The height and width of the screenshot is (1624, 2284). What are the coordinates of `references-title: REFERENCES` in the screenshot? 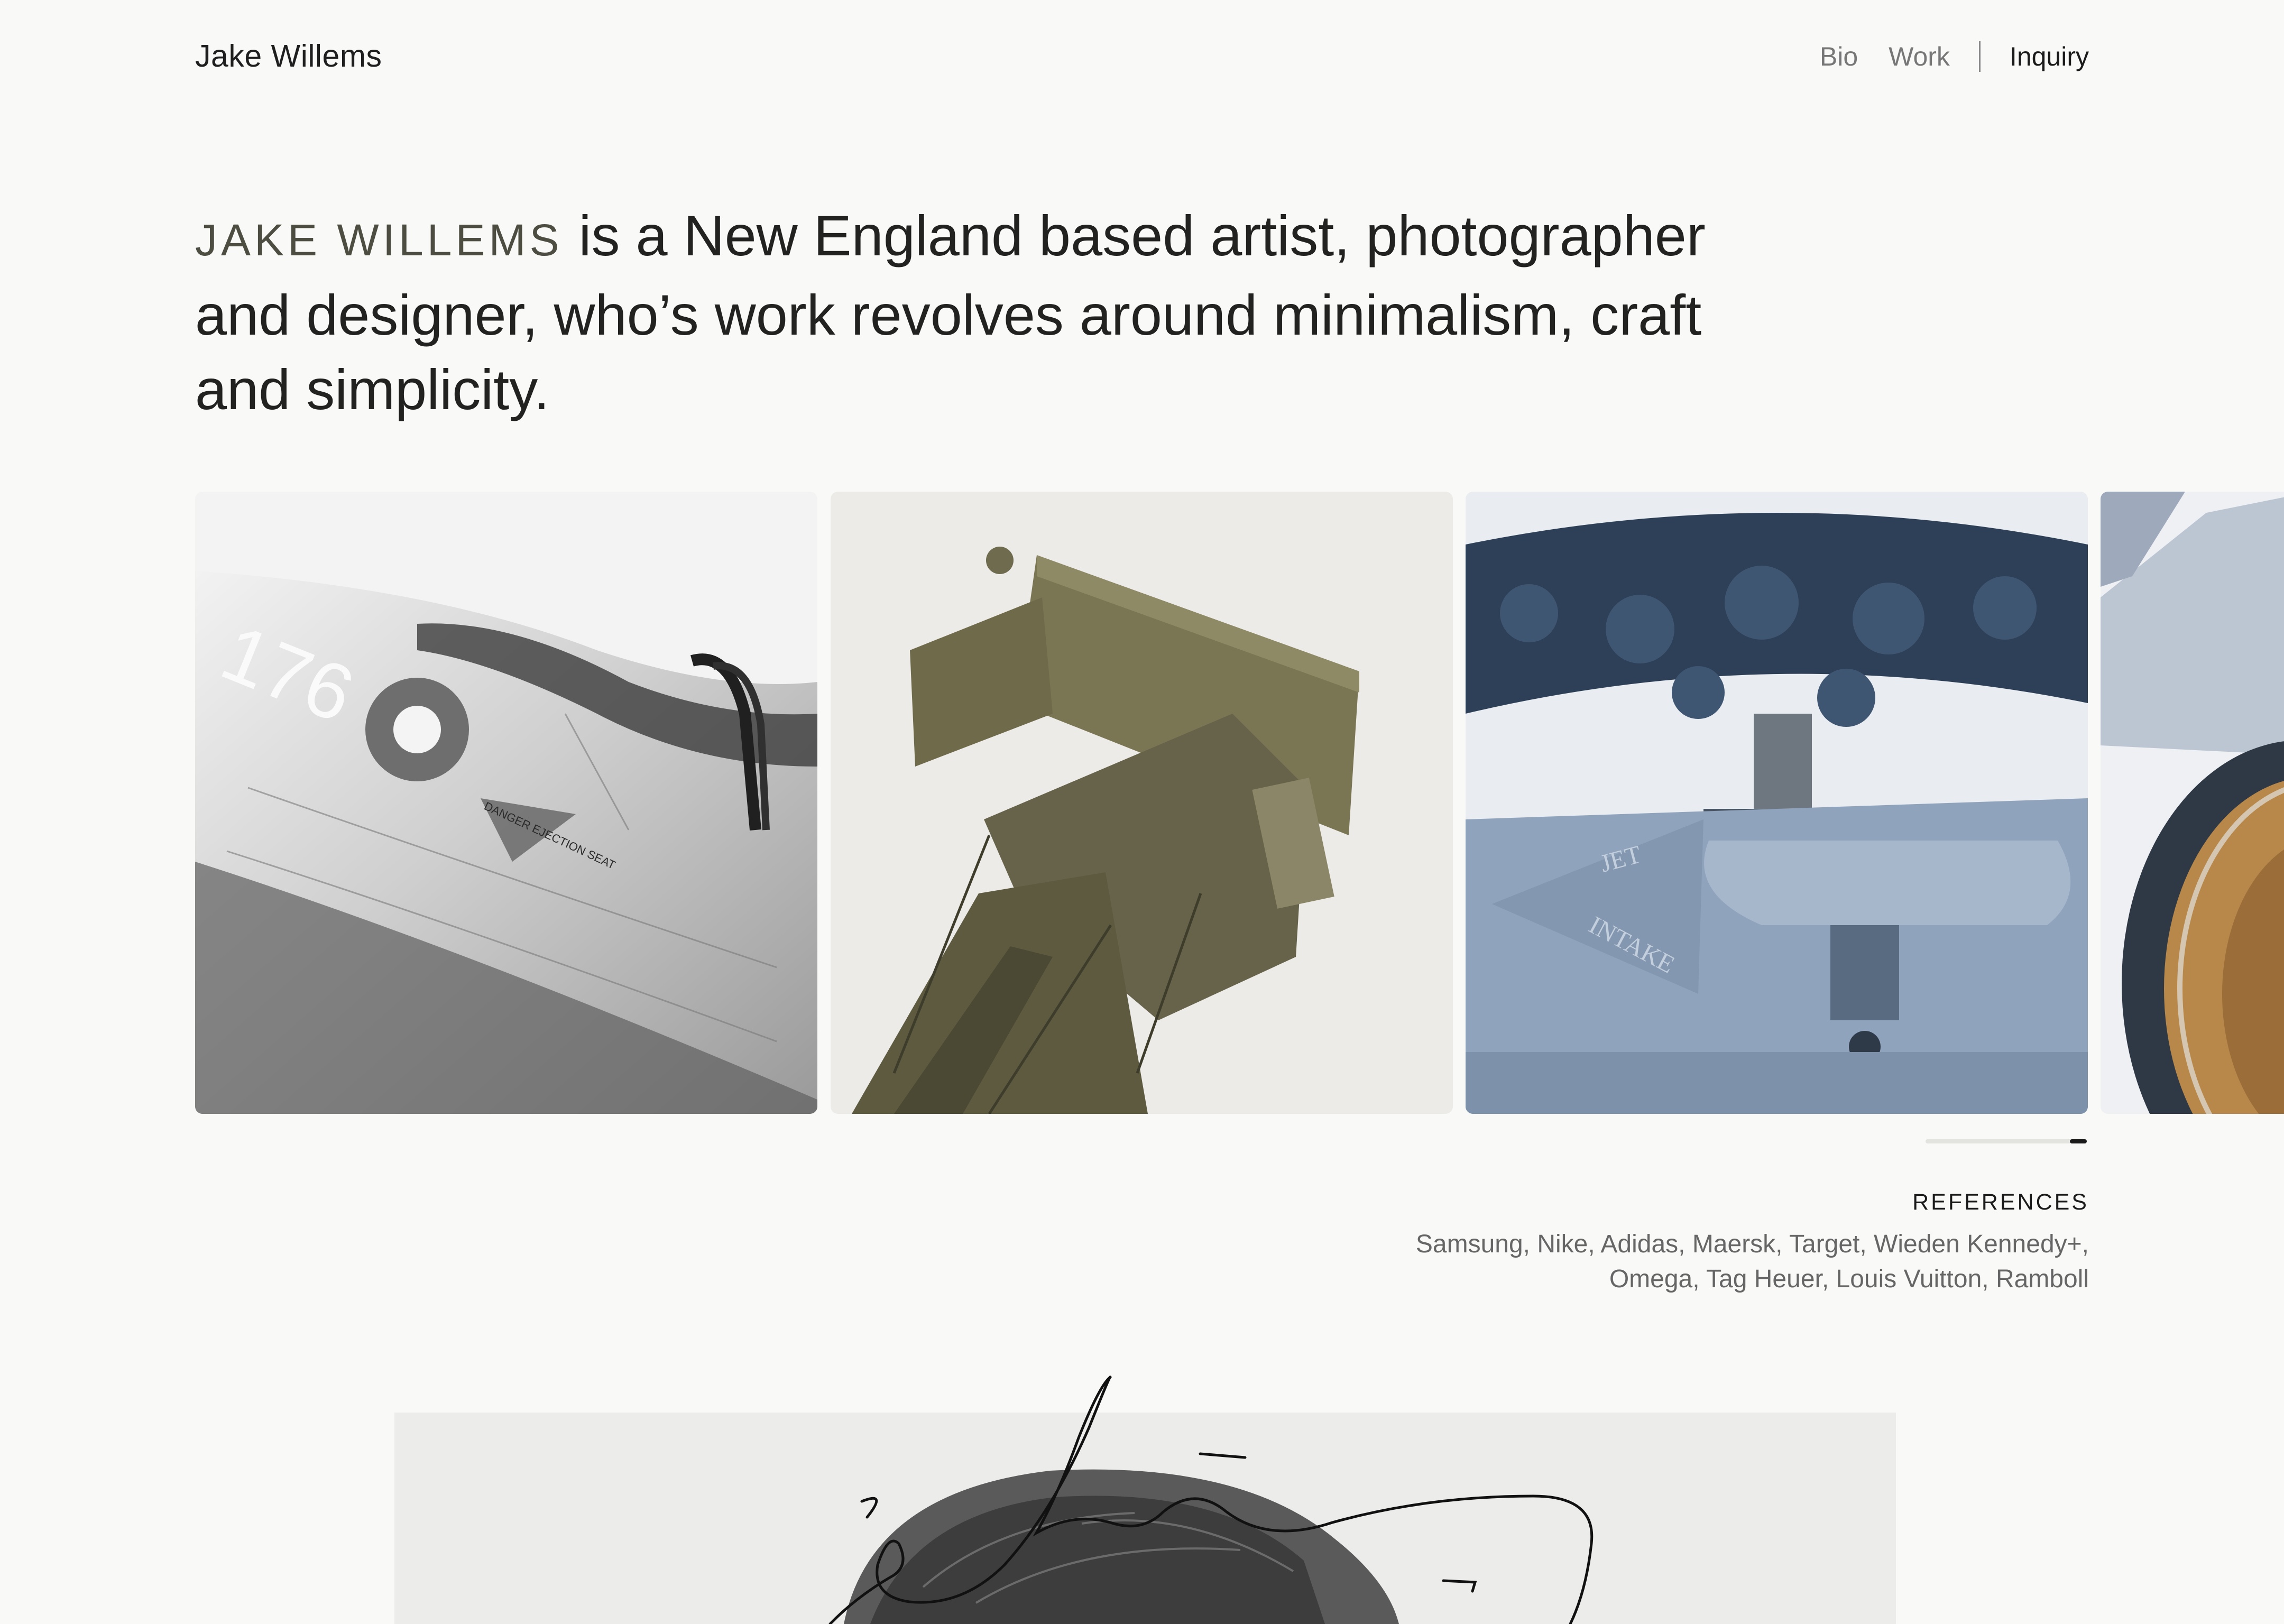 It's located at (2000, 1202).